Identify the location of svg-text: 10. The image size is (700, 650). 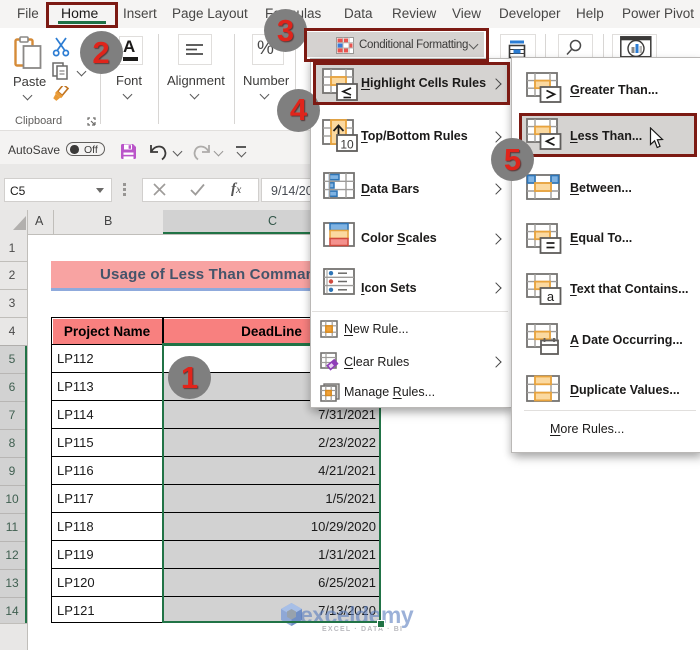
(347, 145).